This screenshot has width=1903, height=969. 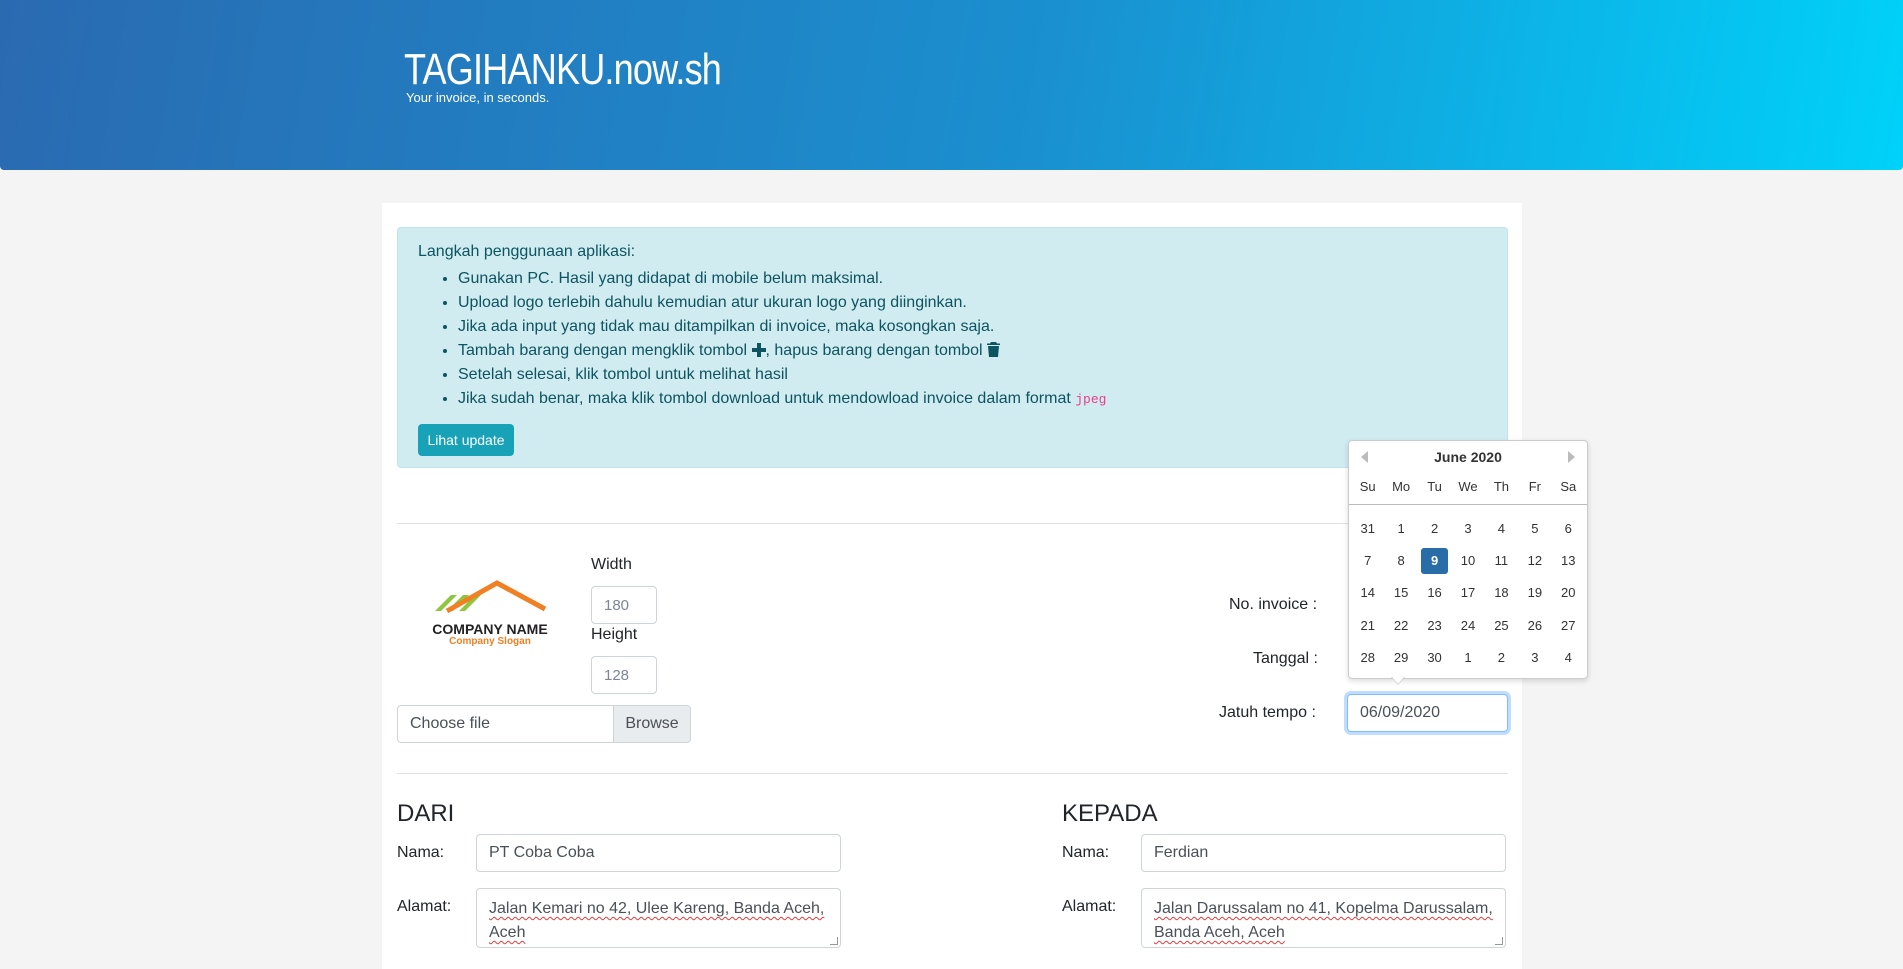 I want to click on trash-icon, so click(x=994, y=353).